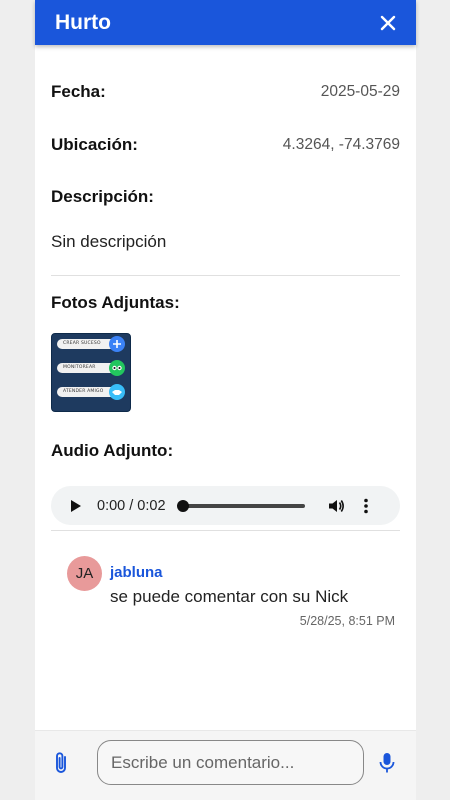 The image size is (450, 800). Describe the element at coordinates (360, 91) in the screenshot. I see `fecha-value: 2025-05-29` at that location.